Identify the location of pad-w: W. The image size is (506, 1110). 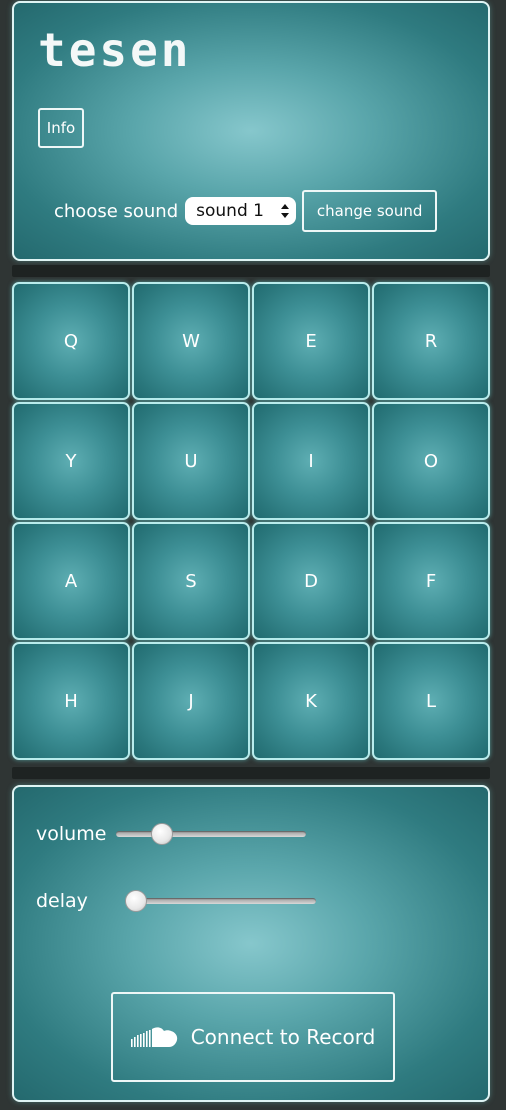
(191, 341).